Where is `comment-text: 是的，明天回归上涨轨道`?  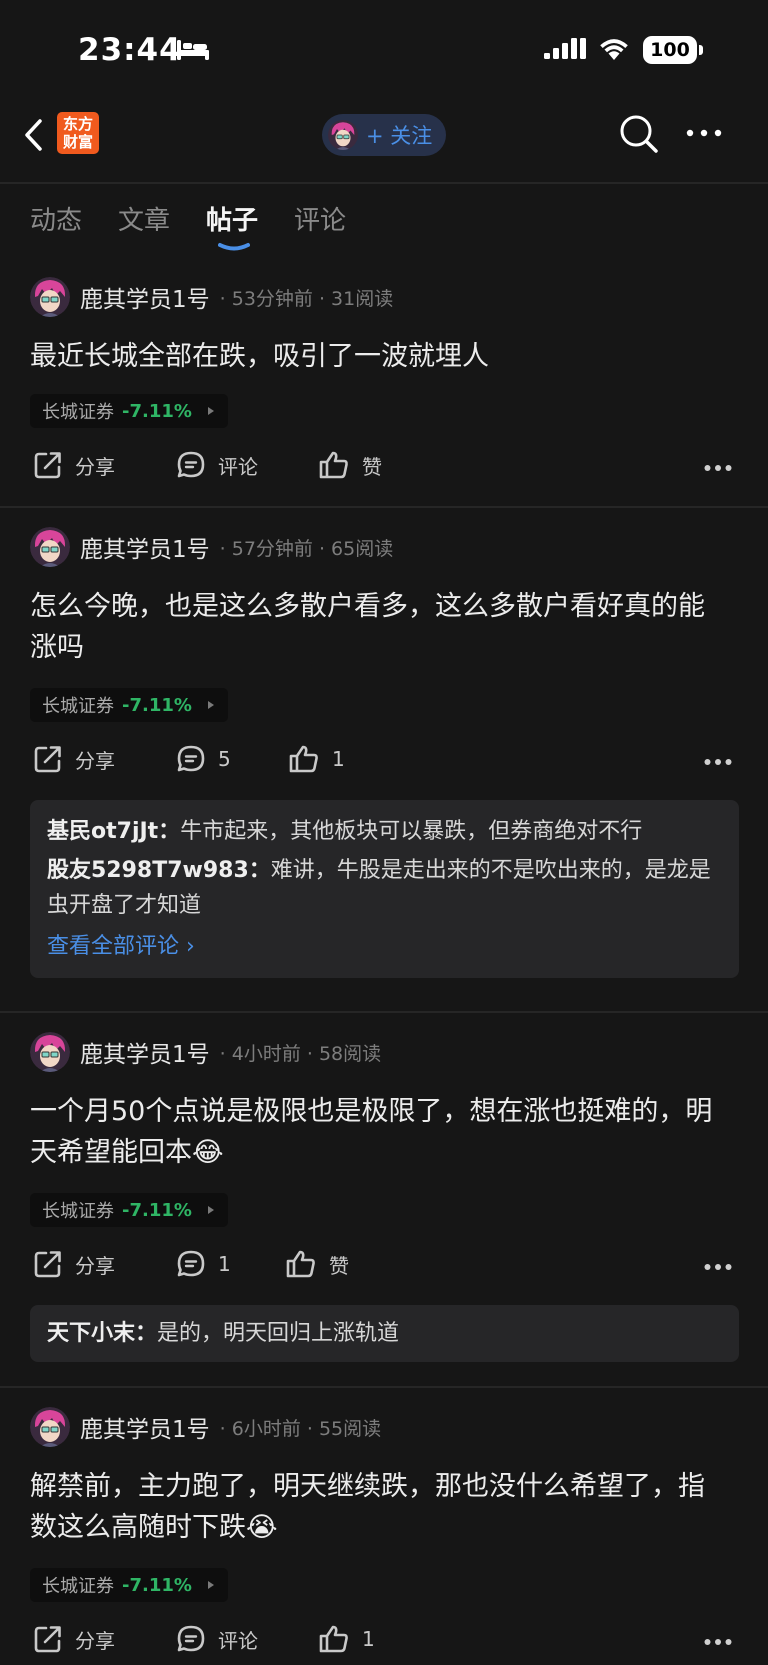 comment-text: 是的，明天回归上涨轨道 is located at coordinates (278, 1333).